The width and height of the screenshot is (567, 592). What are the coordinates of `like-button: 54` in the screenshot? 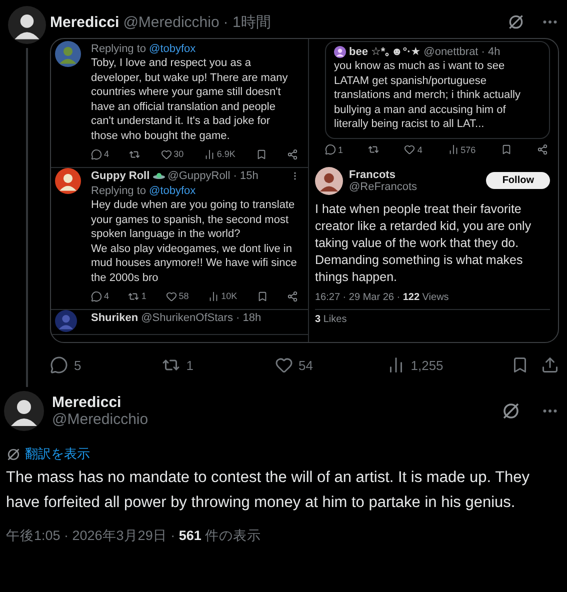 It's located at (330, 365).